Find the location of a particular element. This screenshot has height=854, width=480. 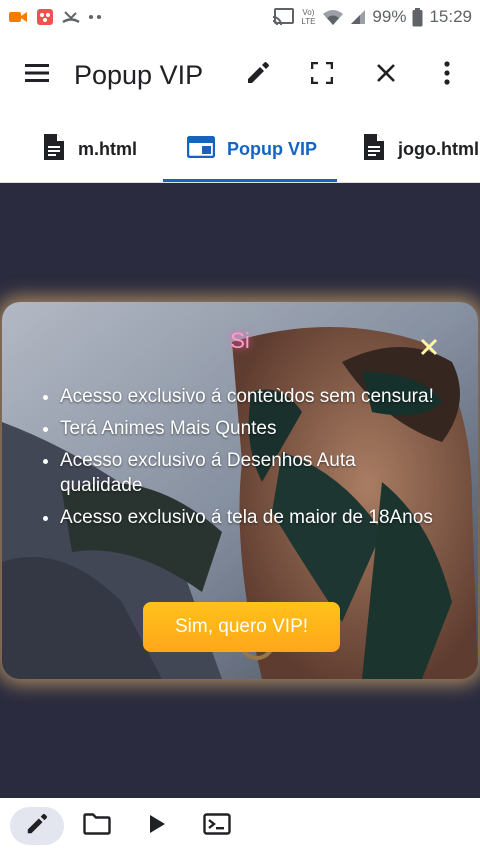

tab-popup-vip: Popup VIP is located at coordinates (251, 149).